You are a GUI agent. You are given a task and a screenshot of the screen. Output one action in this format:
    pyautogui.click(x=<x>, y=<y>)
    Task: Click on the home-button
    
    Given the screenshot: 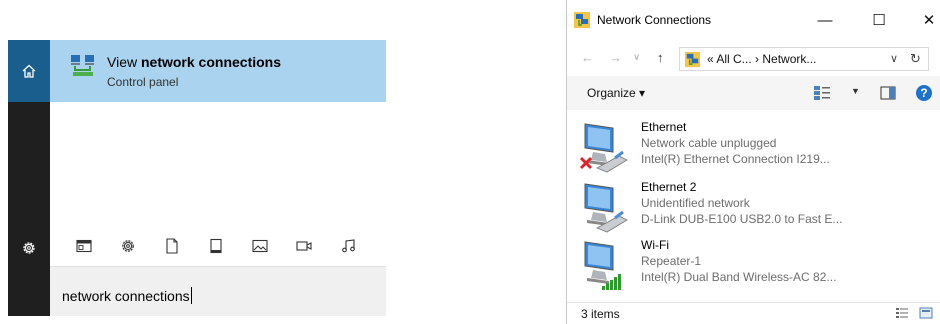 What is the action you would take?
    pyautogui.click(x=29, y=71)
    